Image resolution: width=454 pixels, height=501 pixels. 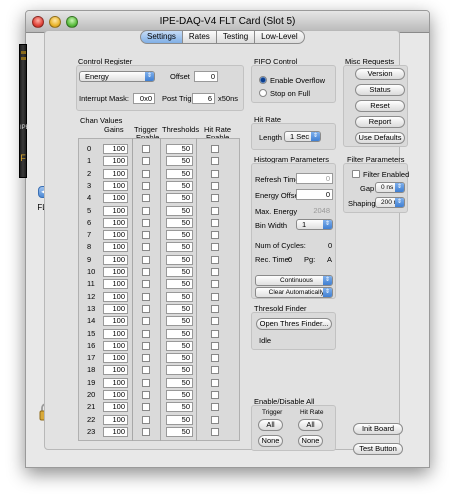 I want to click on use-defaults-button: Use Defaults, so click(x=380, y=138).